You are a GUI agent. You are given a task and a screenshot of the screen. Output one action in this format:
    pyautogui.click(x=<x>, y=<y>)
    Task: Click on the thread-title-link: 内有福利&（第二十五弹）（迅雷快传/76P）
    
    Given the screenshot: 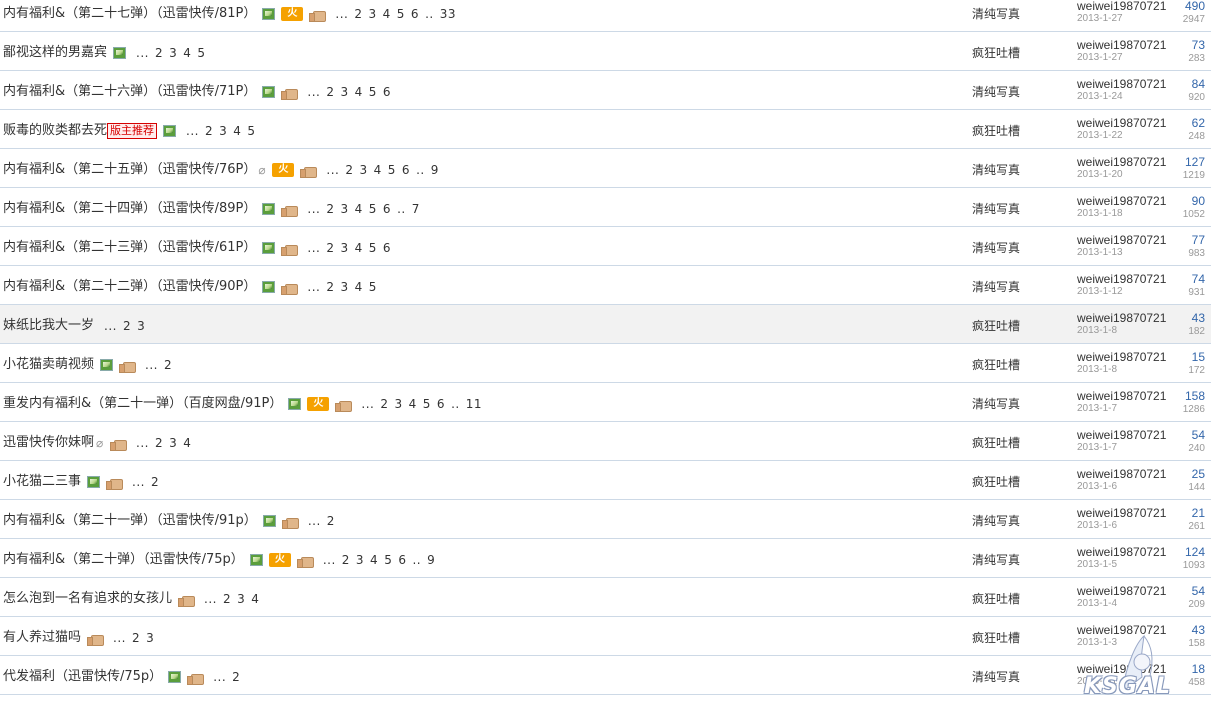 What is the action you would take?
    pyautogui.click(x=129, y=170)
    